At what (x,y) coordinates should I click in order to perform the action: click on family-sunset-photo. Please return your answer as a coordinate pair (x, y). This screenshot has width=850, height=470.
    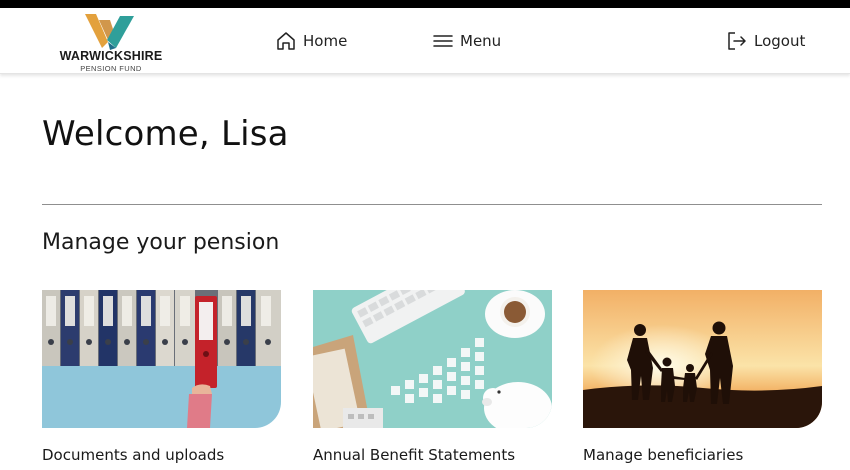
    Looking at the image, I should click on (702, 359).